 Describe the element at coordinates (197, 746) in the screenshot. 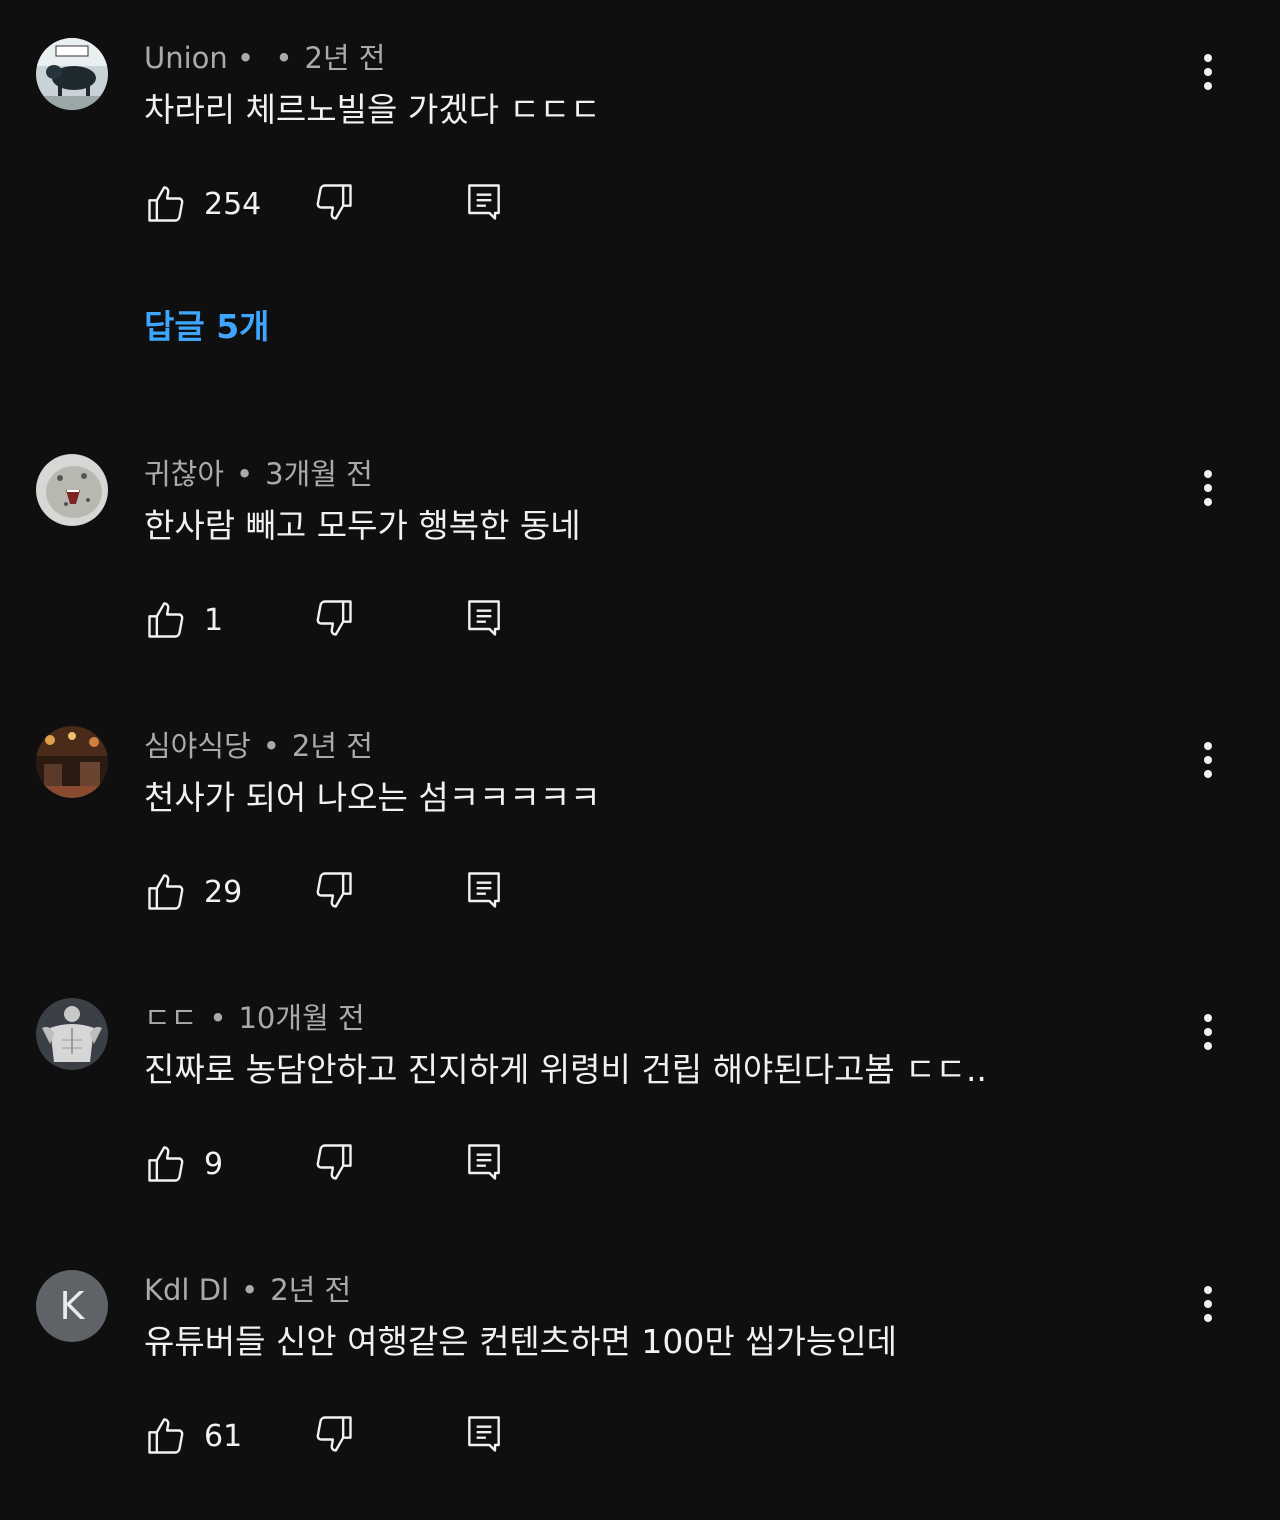

I see `author-name: 심야식당` at that location.